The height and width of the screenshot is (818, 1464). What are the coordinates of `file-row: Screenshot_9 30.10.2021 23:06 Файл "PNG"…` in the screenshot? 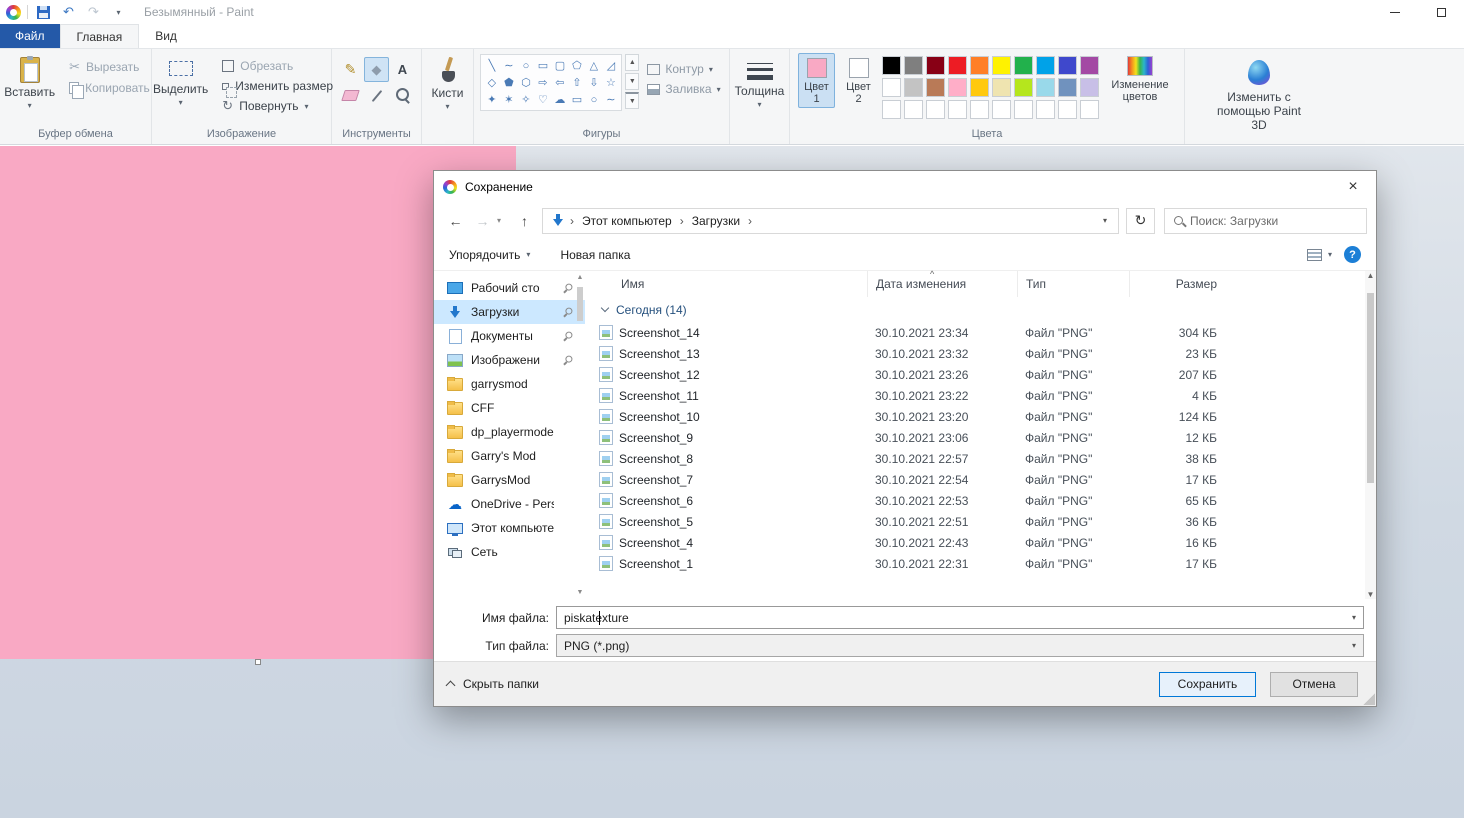 It's located at (982, 437).